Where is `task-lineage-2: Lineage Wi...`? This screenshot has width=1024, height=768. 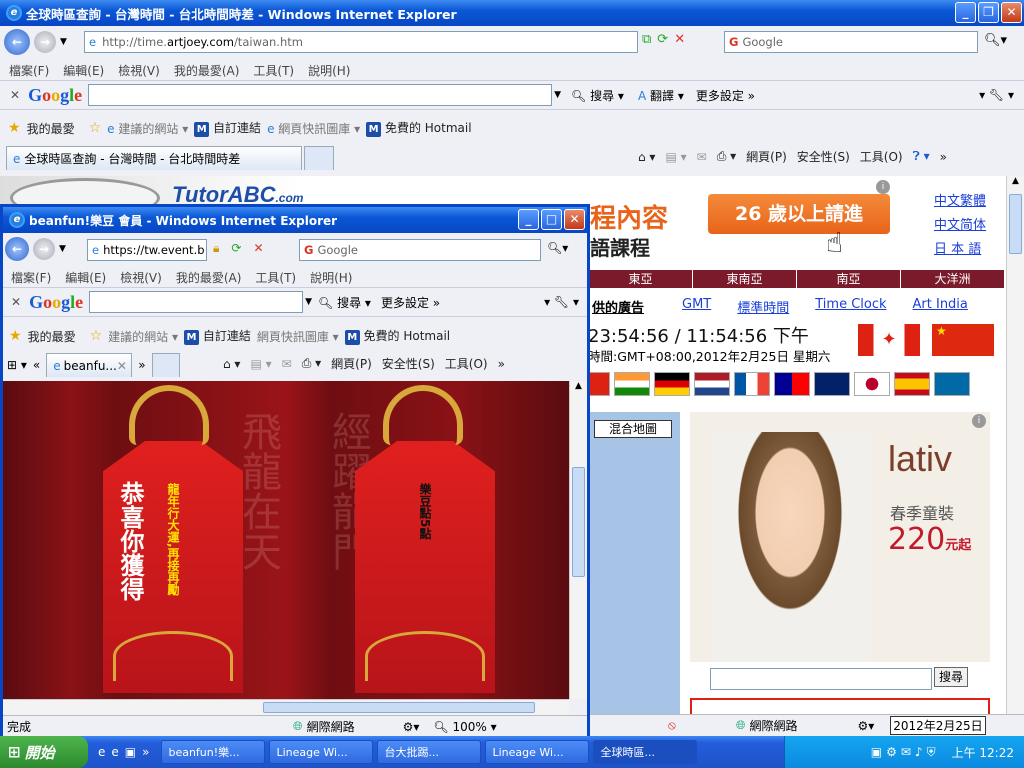 task-lineage-2: Lineage Wi... is located at coordinates (537, 752).